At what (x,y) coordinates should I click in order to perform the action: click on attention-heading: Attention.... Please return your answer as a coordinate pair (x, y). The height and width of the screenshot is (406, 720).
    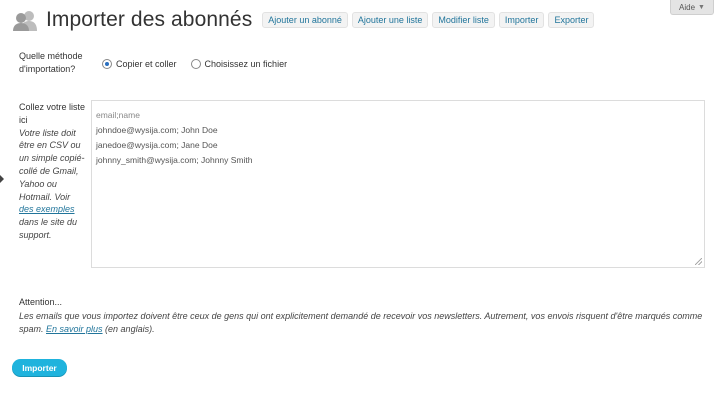
    Looking at the image, I should click on (41, 302).